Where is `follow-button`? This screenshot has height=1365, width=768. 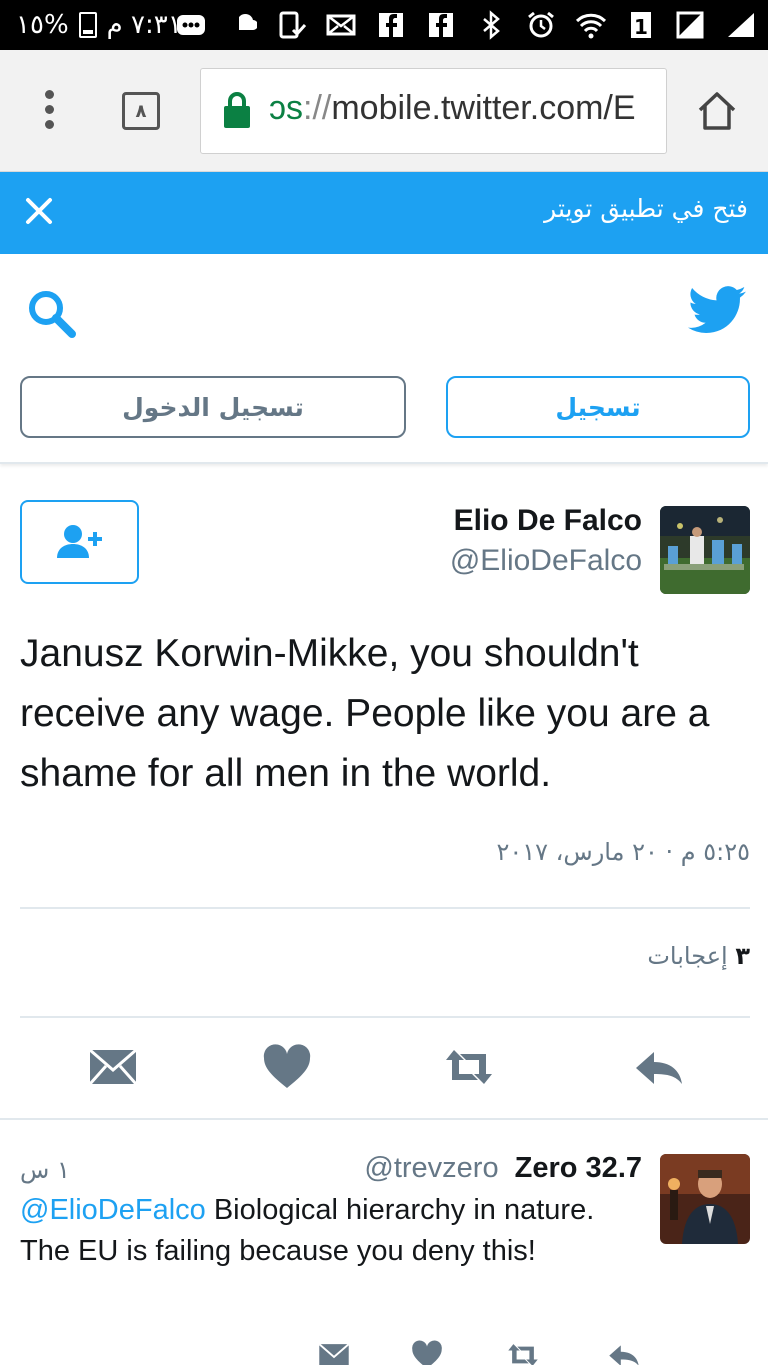 follow-button is located at coordinates (79, 542).